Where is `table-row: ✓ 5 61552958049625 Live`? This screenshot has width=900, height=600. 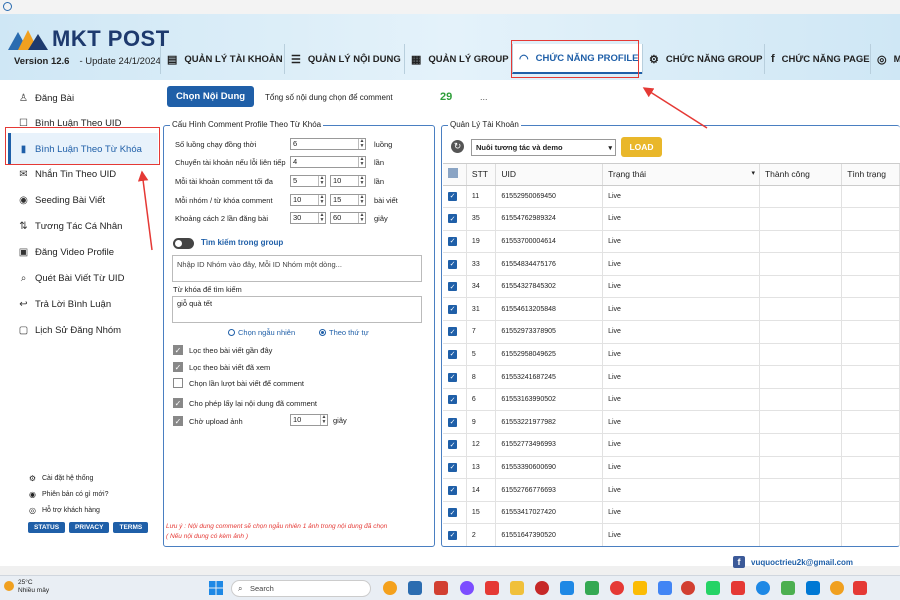 table-row: ✓ 5 61552958049625 Live is located at coordinates (671, 355).